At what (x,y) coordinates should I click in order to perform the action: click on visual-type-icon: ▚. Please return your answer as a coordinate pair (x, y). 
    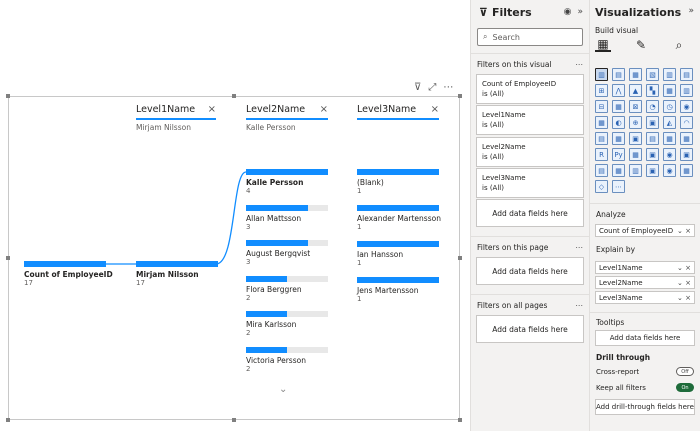
    Looking at the image, I should click on (652, 90).